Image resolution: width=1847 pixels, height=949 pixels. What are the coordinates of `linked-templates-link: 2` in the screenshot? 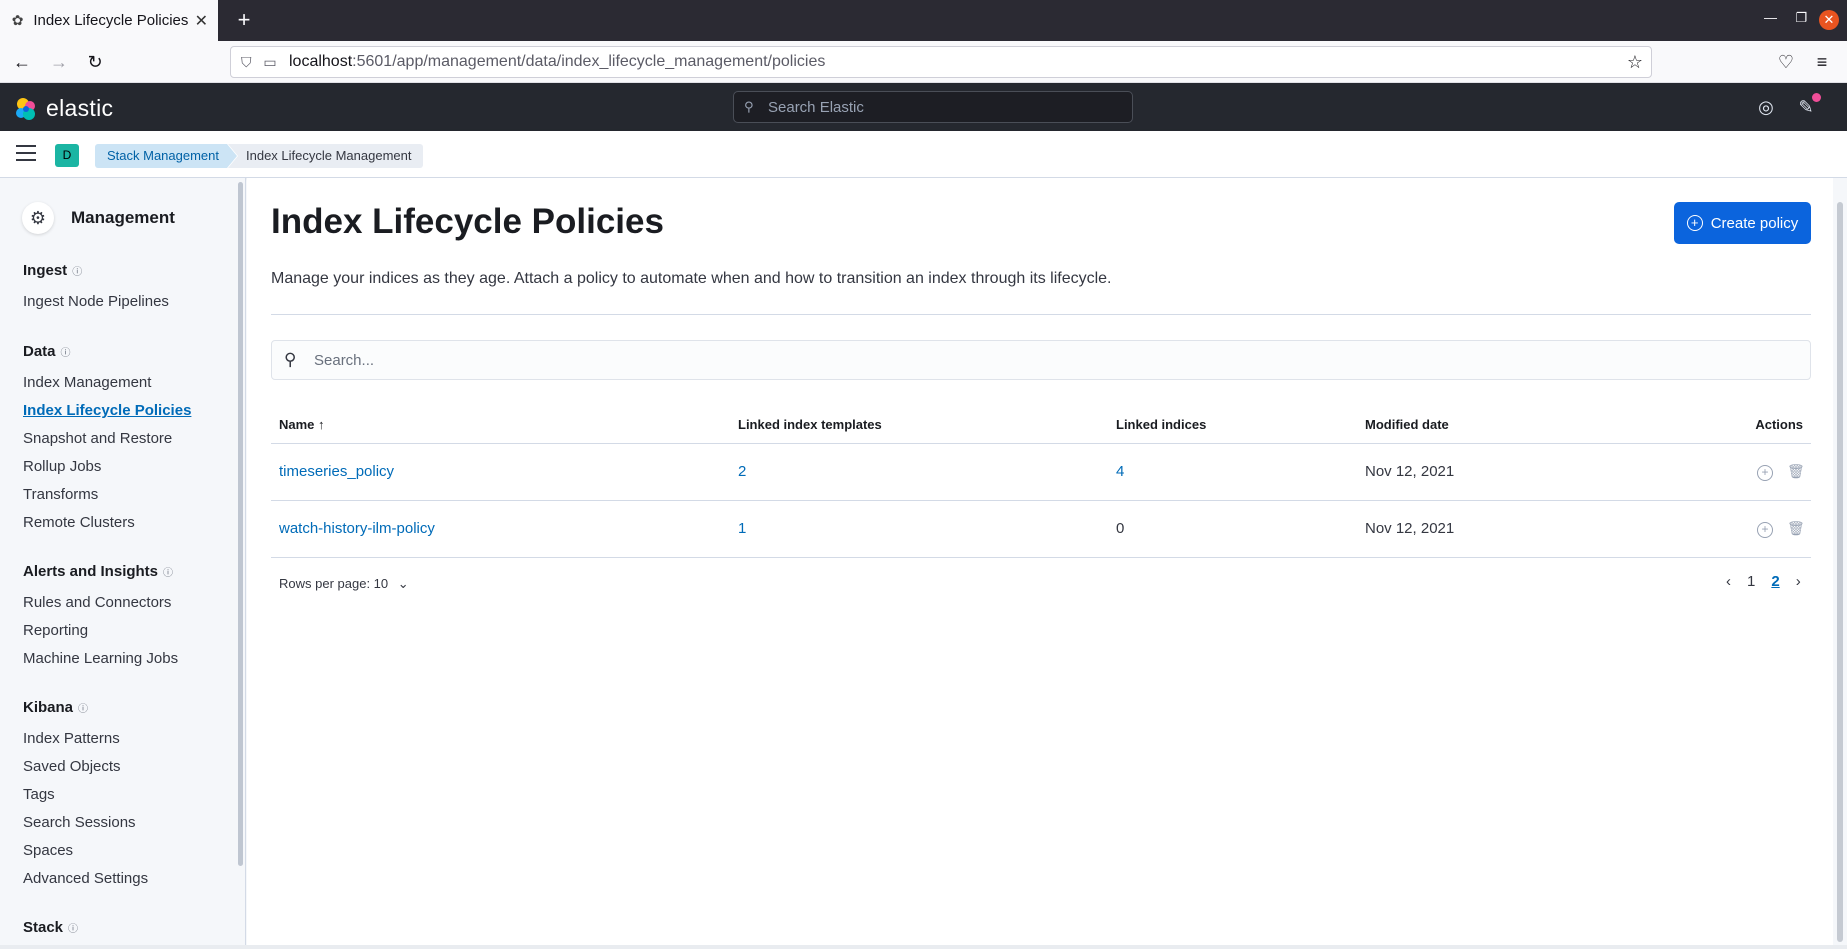 It's located at (742, 471).